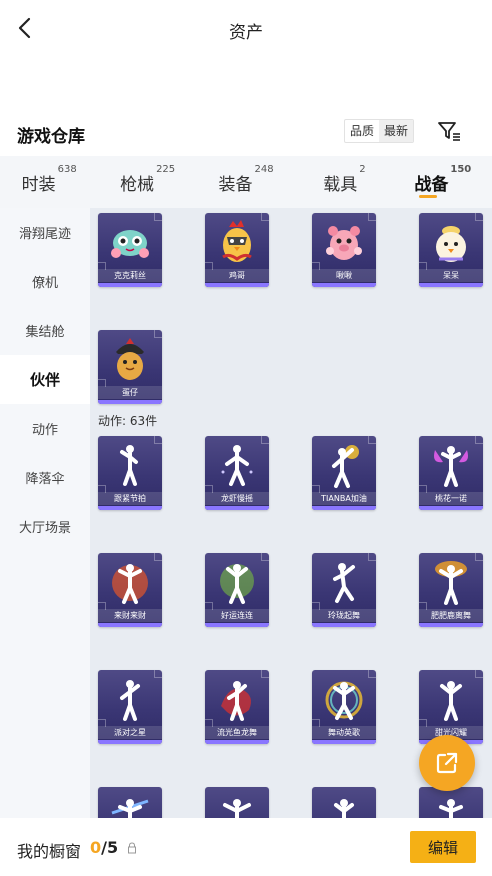 This screenshot has height=876, width=492. What do you see at coordinates (130, 732) in the screenshot?
I see `item-name: 派对之星` at bounding box center [130, 732].